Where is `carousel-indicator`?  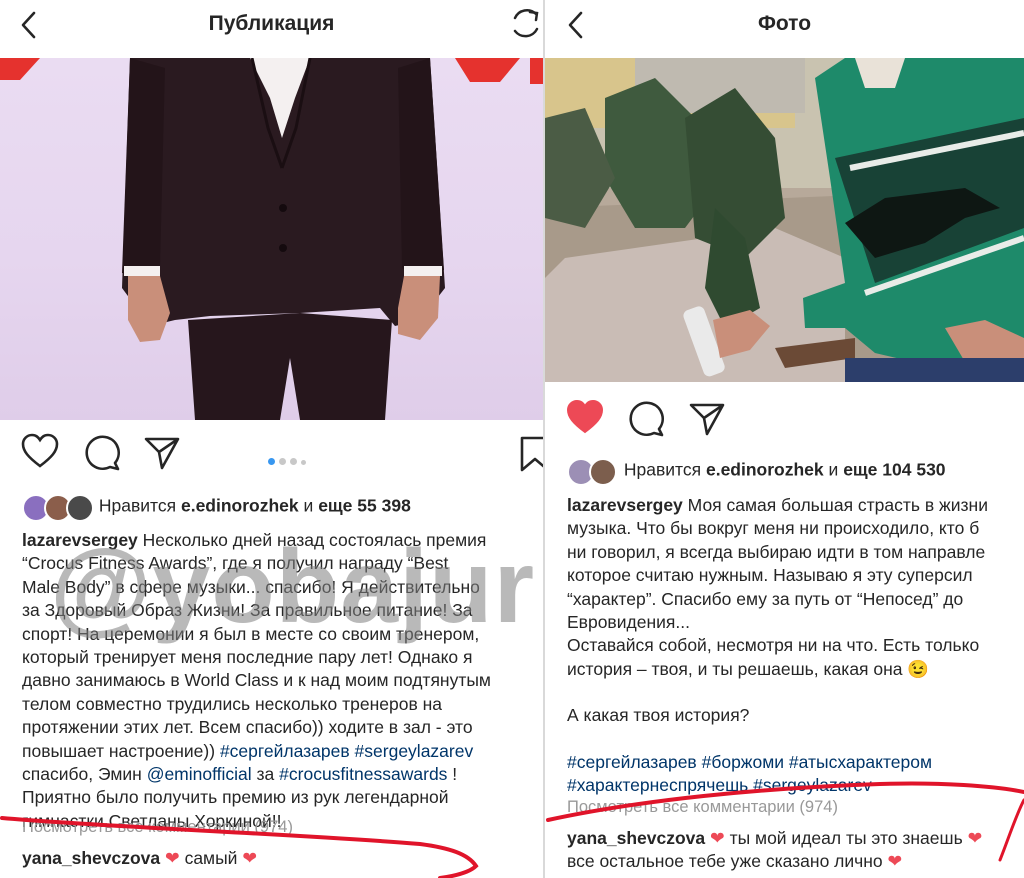
carousel-indicator is located at coordinates (289, 461).